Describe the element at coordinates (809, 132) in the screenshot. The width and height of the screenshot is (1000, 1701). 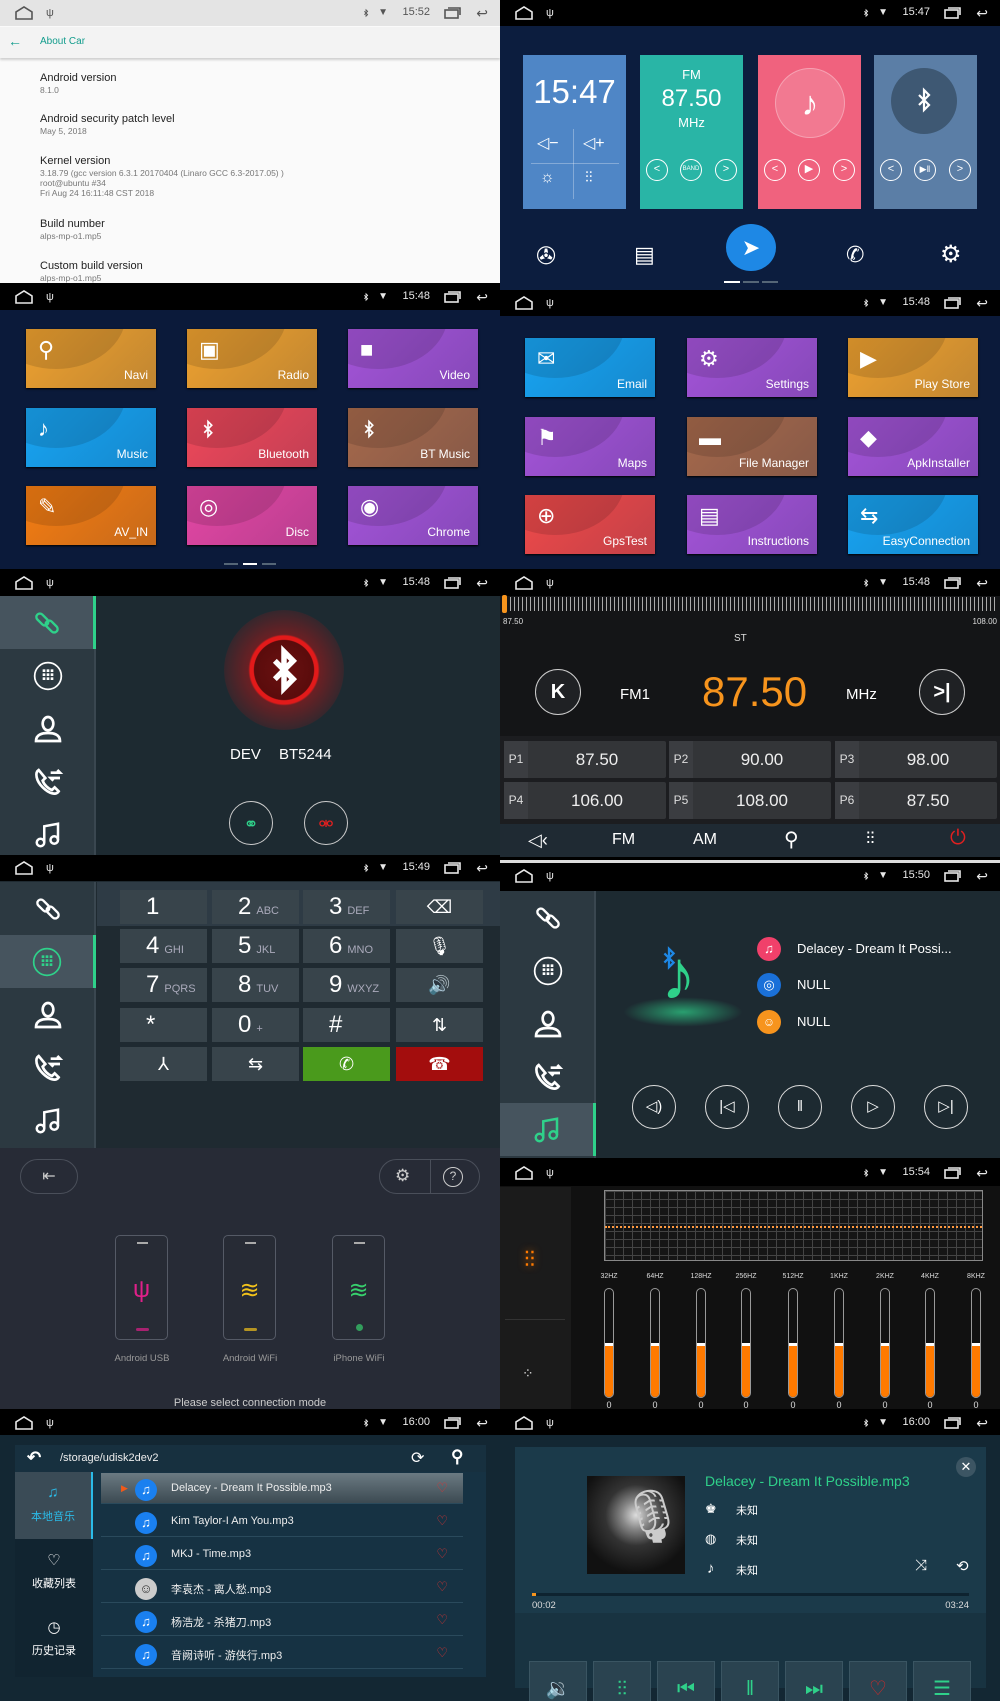
I see `music-widget: ♪ < ▶ >` at that location.